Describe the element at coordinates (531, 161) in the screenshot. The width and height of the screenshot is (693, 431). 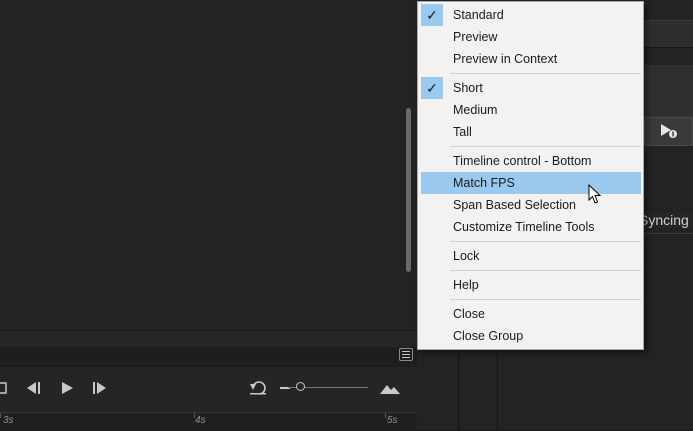
I see `menu-item-timeline-control-bottom: Timeline control - Bottom` at that location.